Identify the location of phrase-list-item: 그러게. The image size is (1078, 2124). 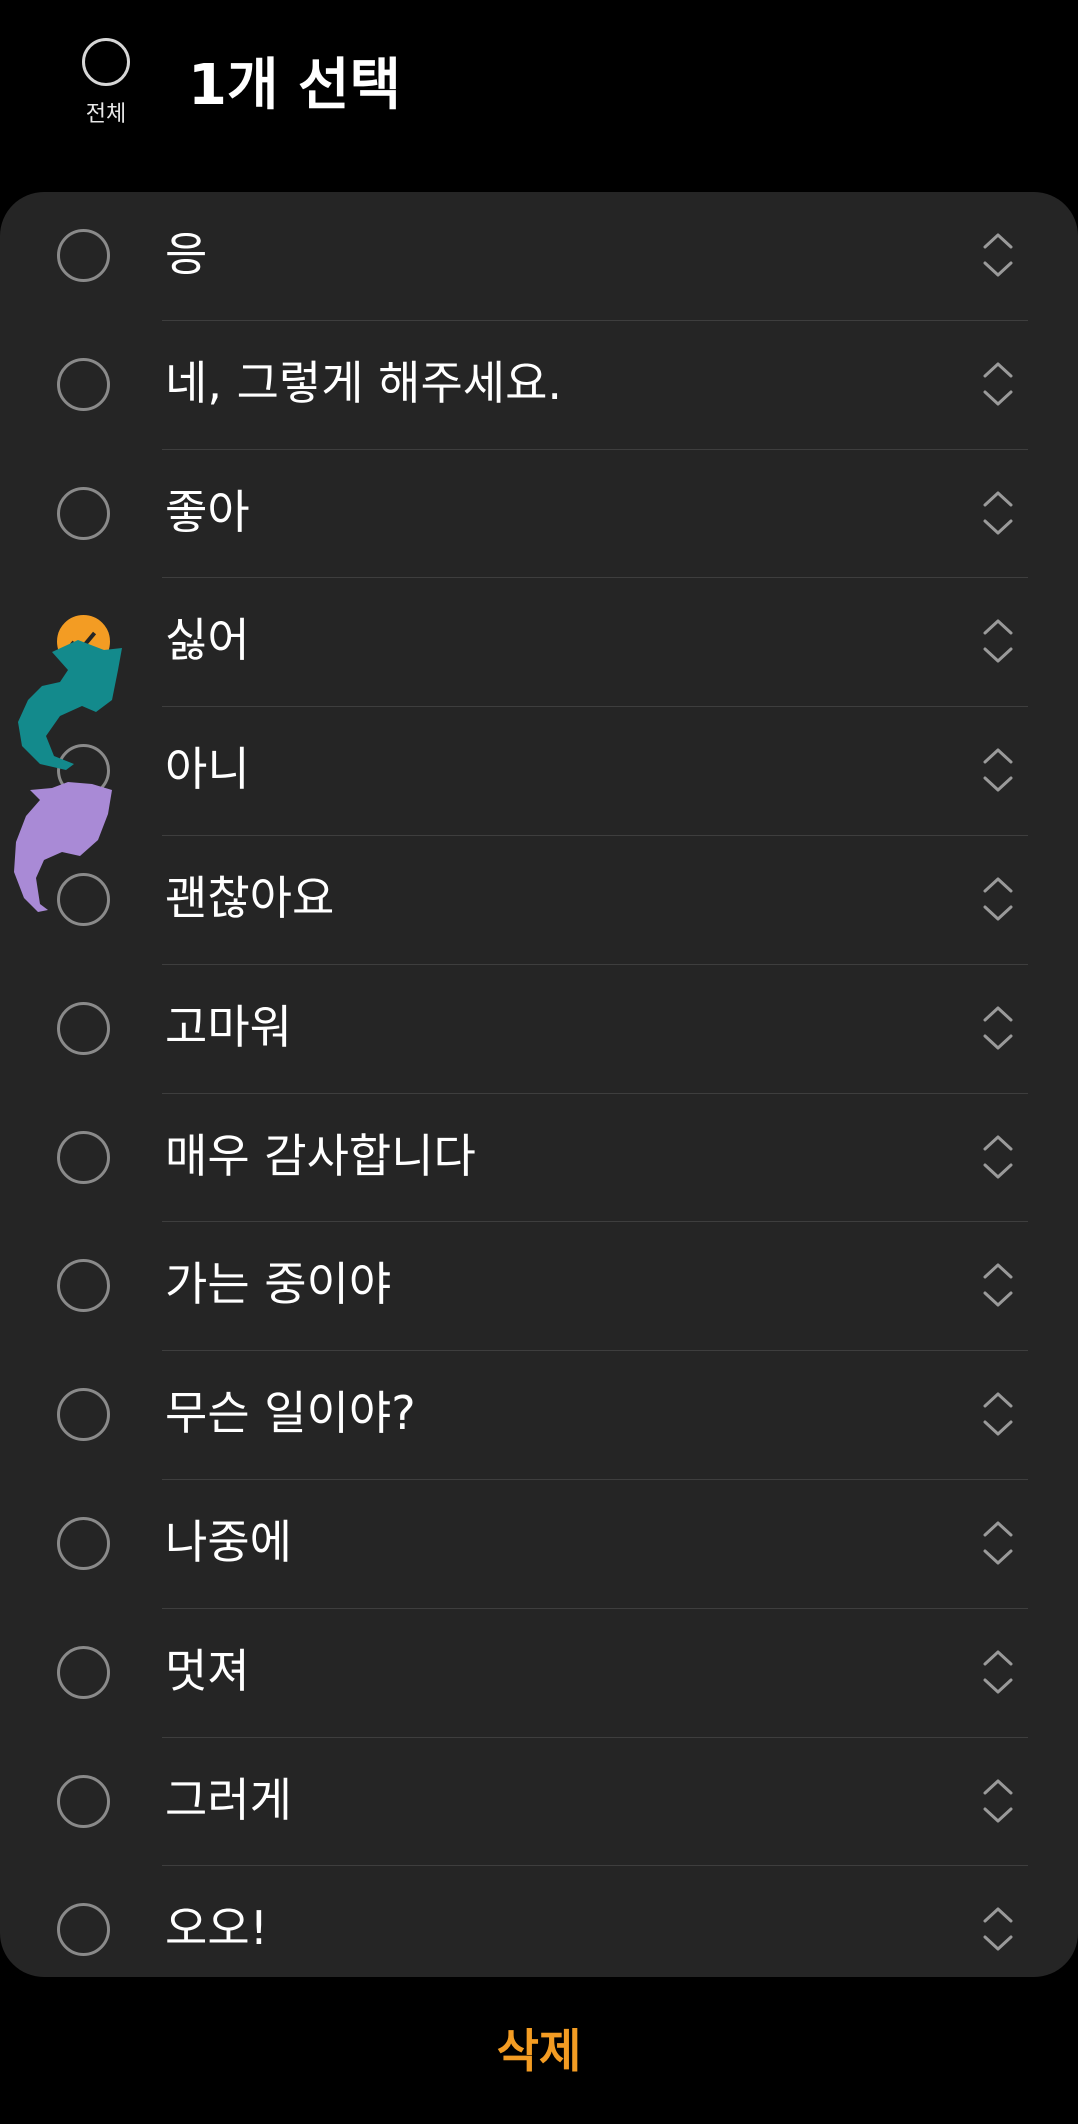
(539, 1802).